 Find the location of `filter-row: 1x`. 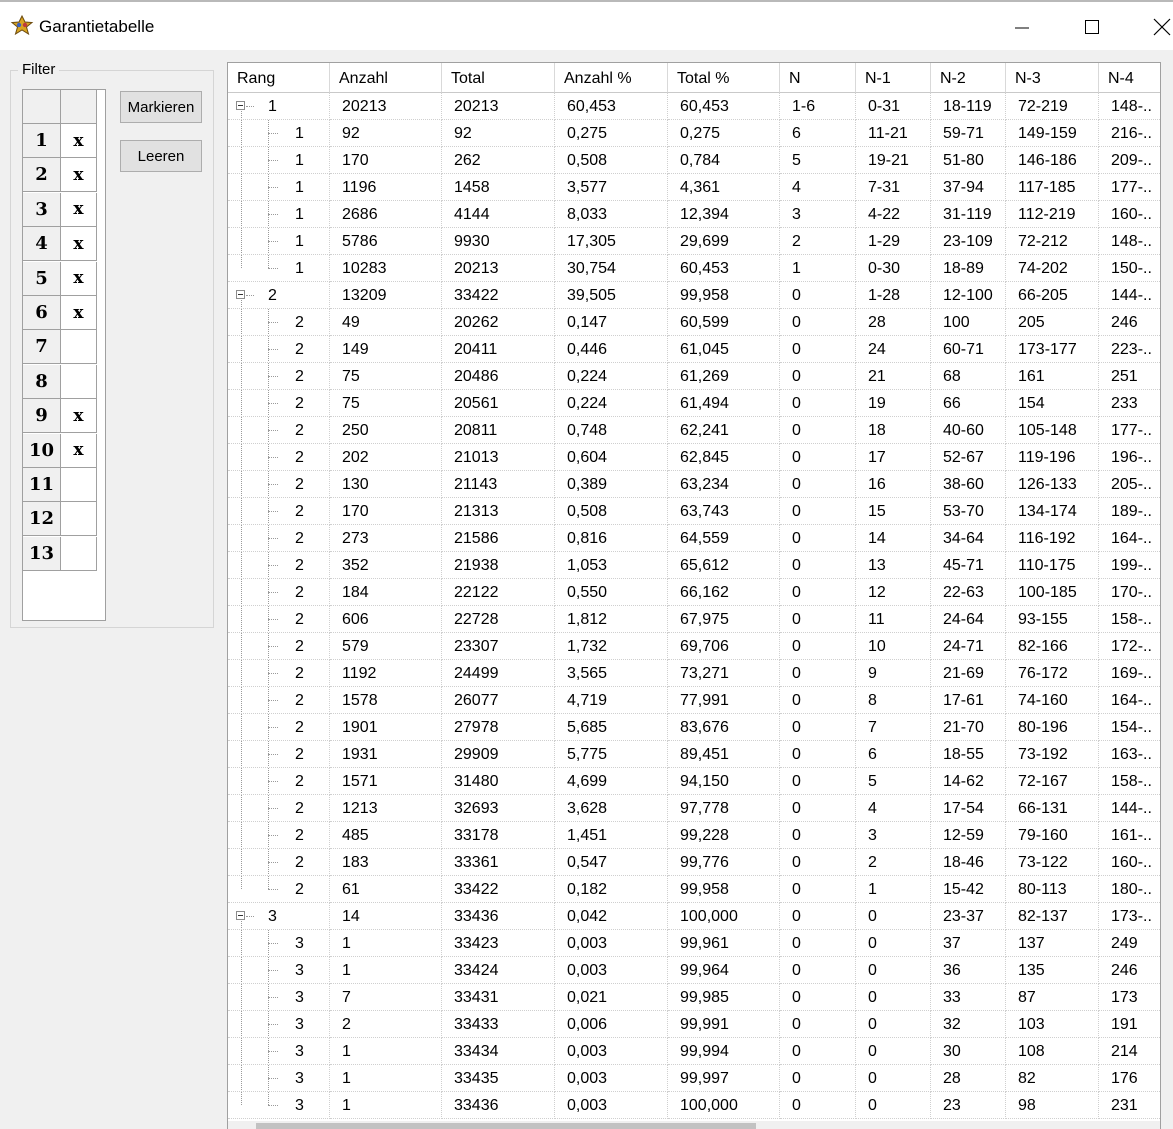

filter-row: 1x is located at coordinates (60, 141).